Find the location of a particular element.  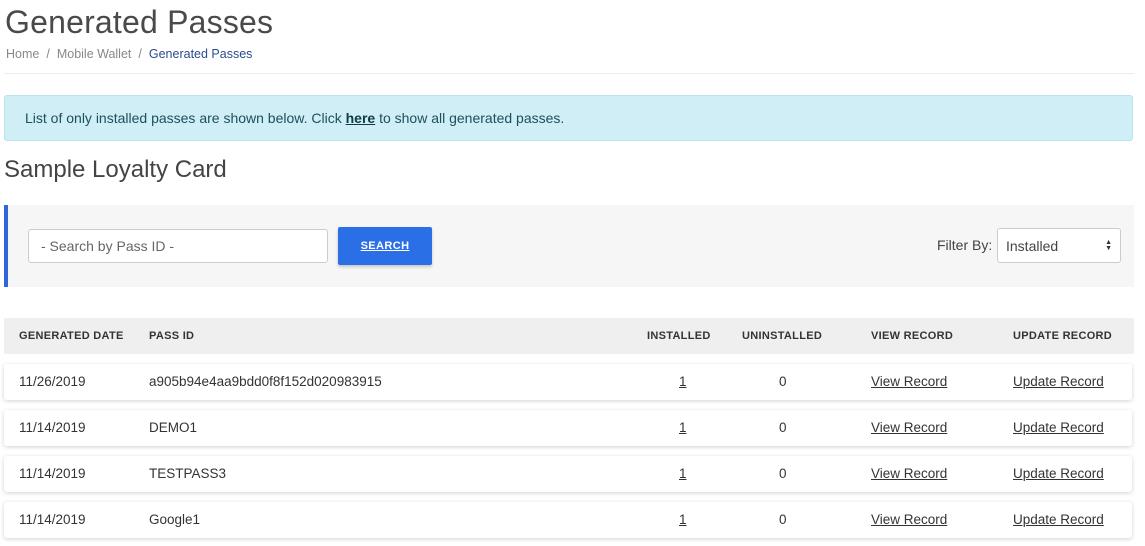

filter-select: Installed ▲ ▼ is located at coordinates (1059, 245).